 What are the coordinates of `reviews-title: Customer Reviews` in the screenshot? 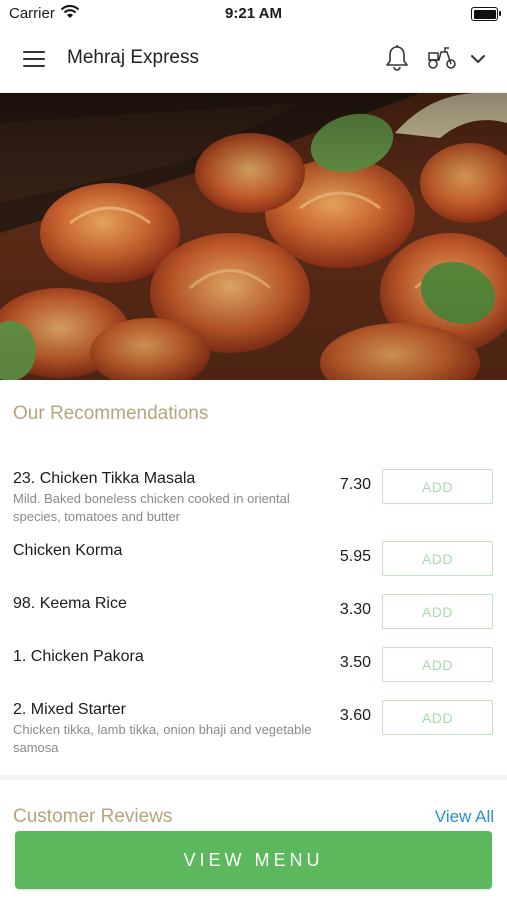 It's located at (93, 816).